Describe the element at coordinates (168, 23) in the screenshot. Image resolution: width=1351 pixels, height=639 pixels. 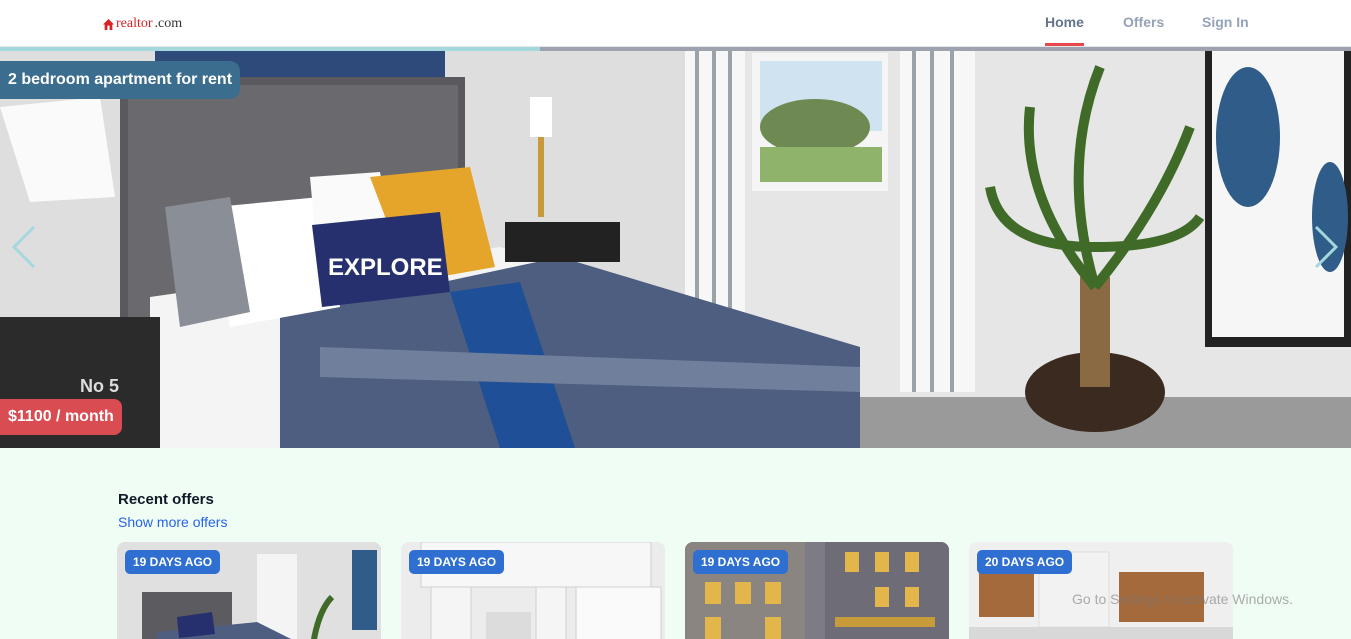
I see `logo-tld: .com` at that location.